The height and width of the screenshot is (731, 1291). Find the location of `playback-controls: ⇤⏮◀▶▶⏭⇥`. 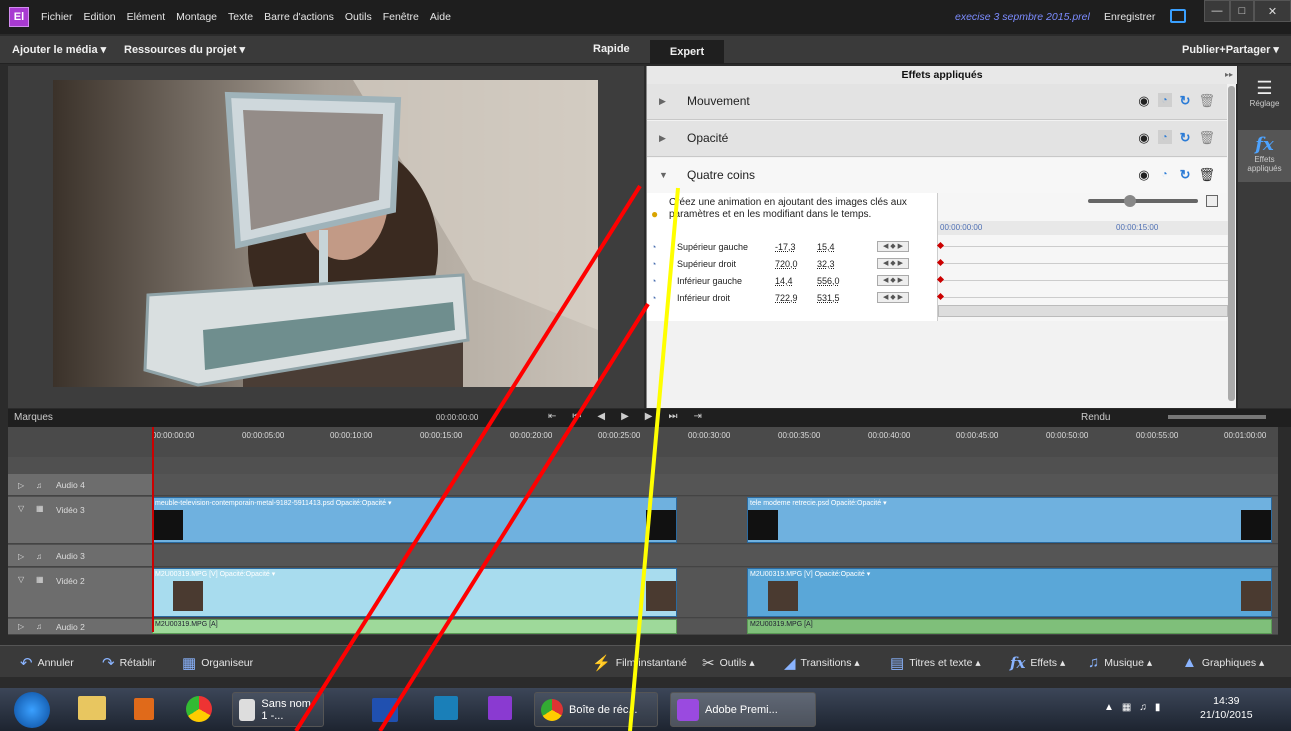

playback-controls: ⇤⏮◀▶▶⏭⇥ is located at coordinates (633, 416).